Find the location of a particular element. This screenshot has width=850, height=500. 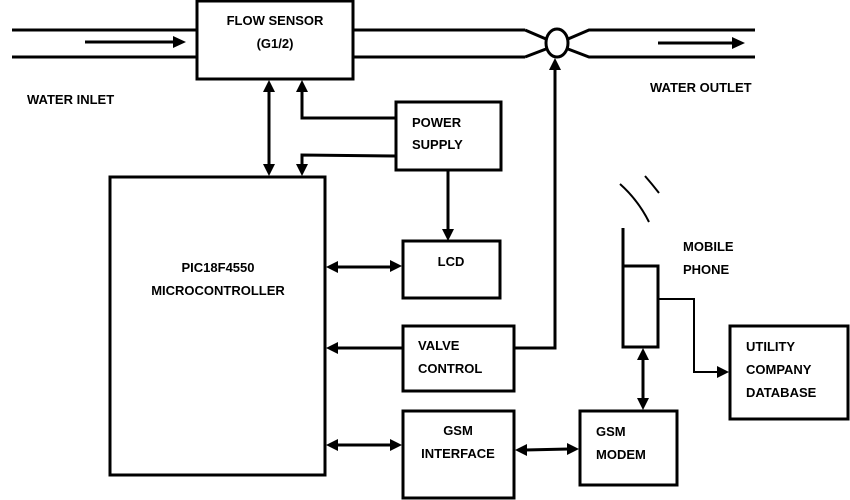

gsm-interface-label-line2: INTERFACE is located at coordinates (458, 453).